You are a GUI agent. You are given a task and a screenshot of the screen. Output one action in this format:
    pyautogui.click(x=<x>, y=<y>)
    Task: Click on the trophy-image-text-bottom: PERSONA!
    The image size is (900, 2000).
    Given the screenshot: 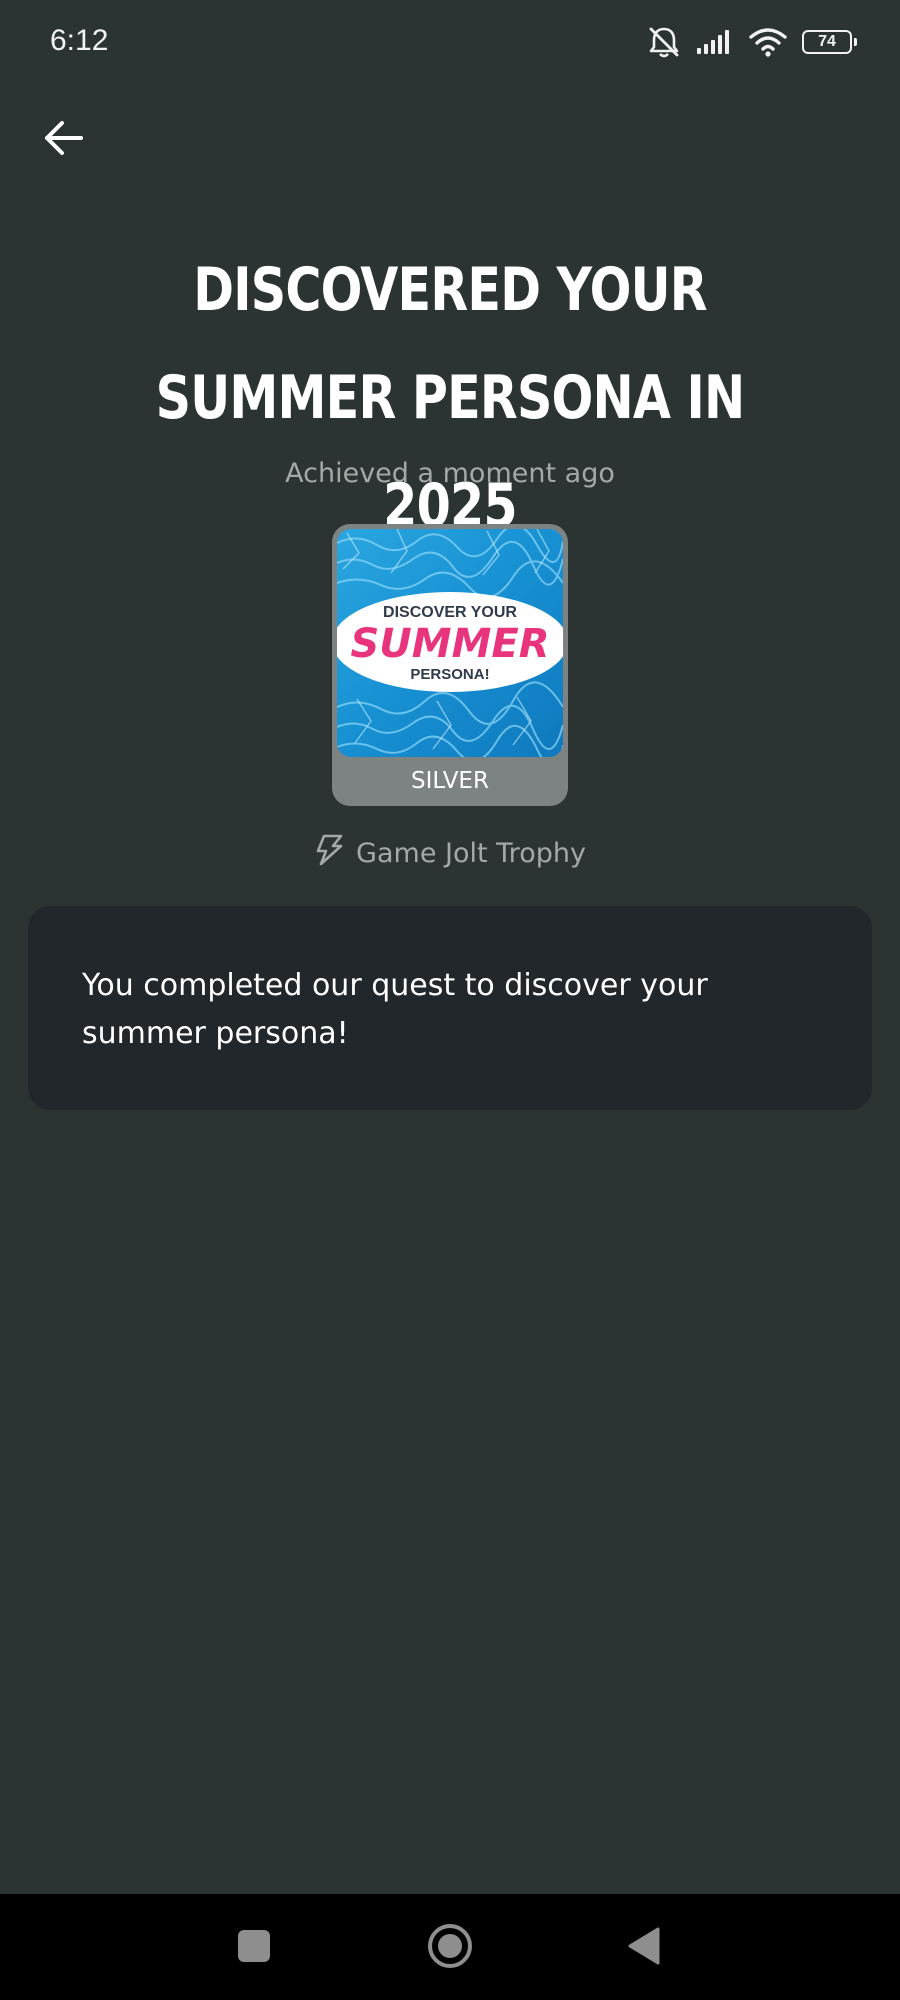 What is the action you would take?
    pyautogui.click(x=449, y=674)
    